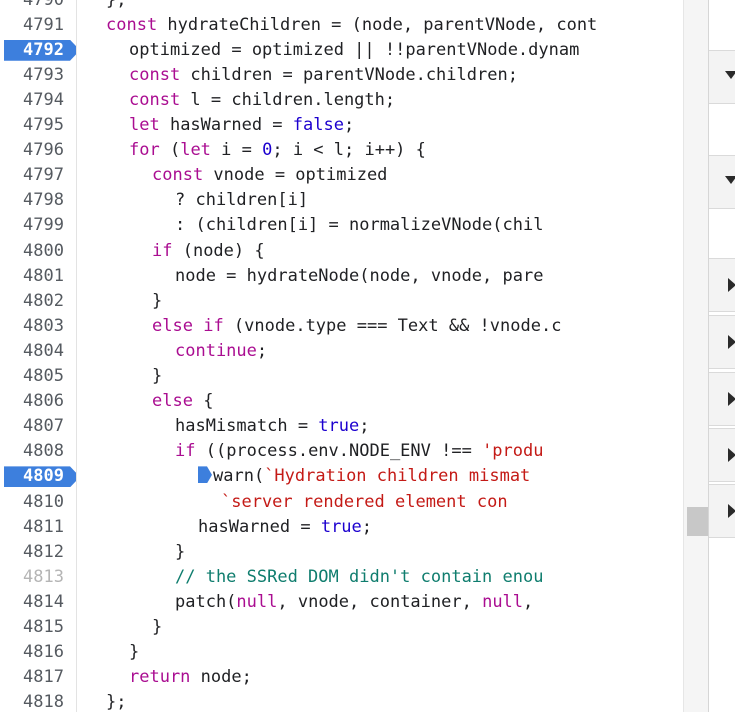 This screenshot has height=712, width=735. Describe the element at coordinates (359, 276) in the screenshot. I see `code-line: node = hydrateNode(node, vnode, pare` at that location.